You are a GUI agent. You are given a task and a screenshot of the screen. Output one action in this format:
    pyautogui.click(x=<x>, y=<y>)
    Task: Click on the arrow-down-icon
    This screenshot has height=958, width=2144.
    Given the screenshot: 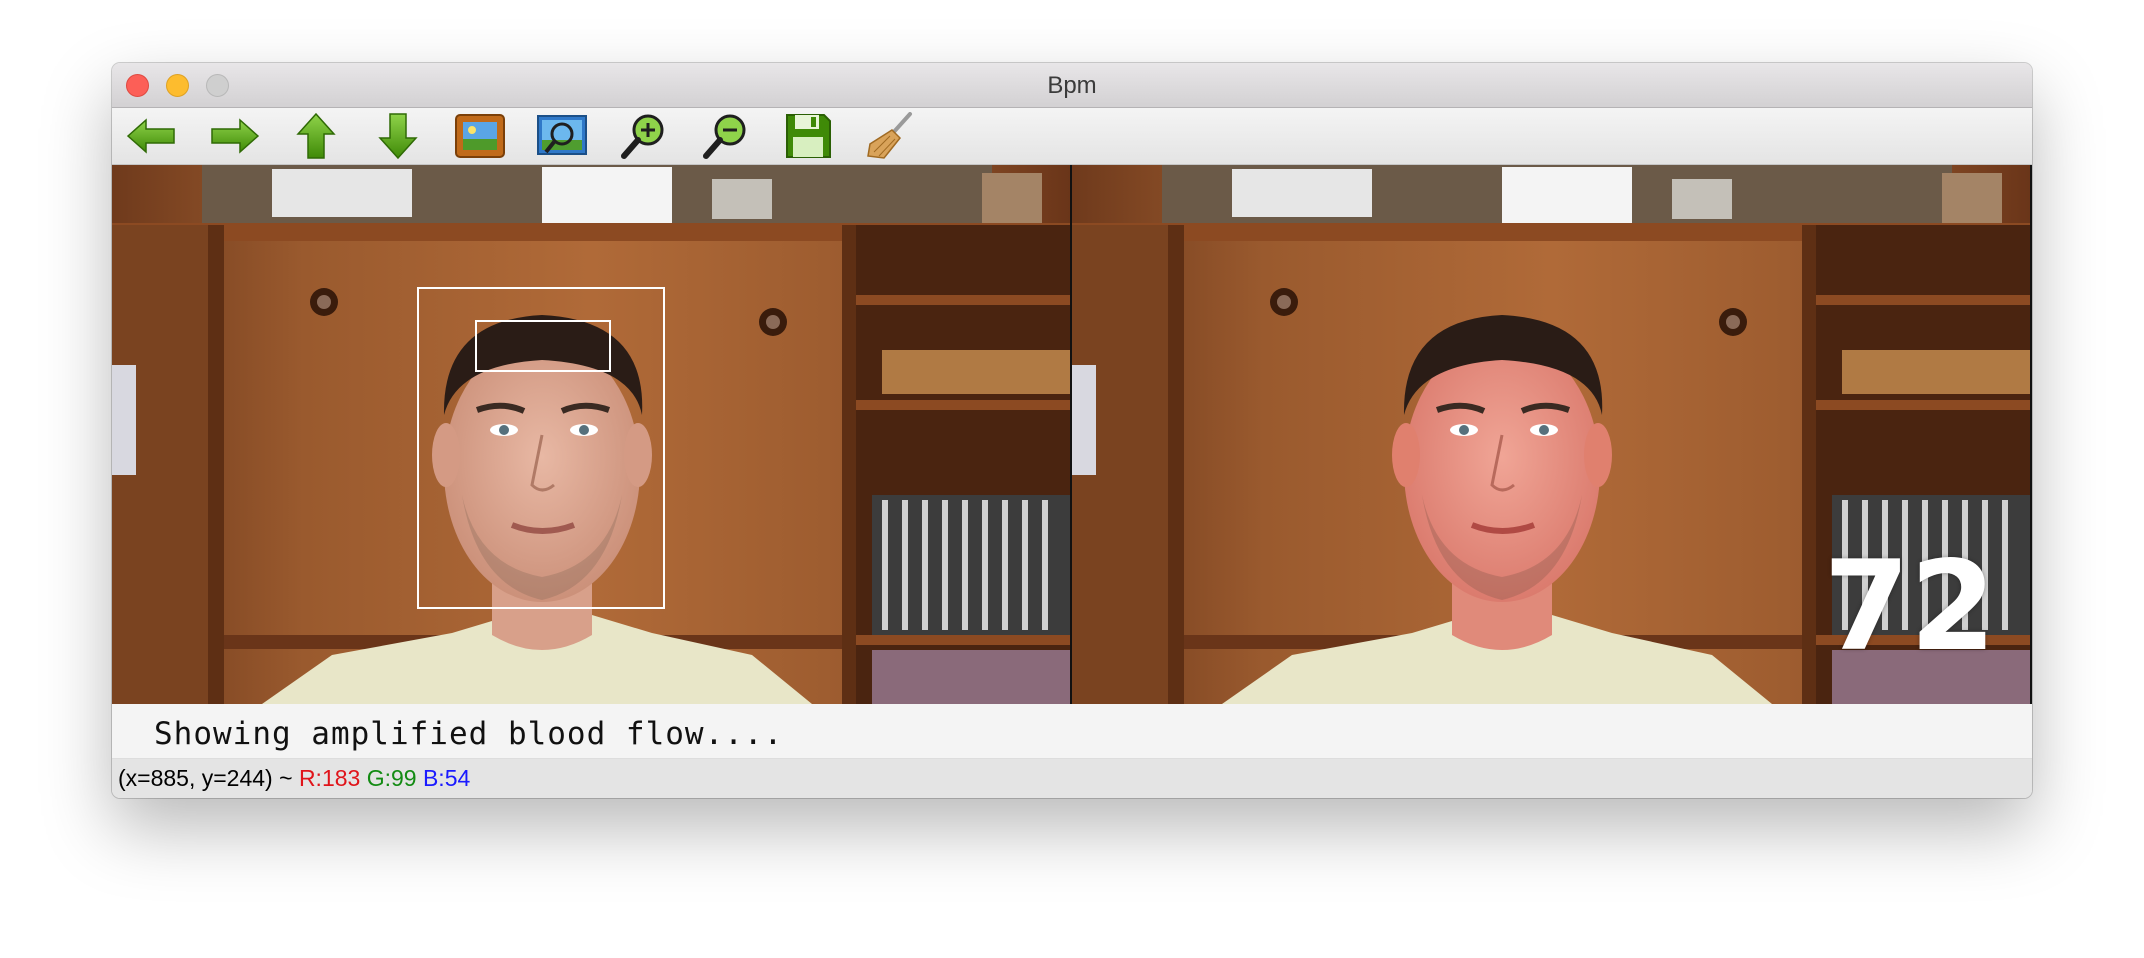 What is the action you would take?
    pyautogui.click(x=398, y=136)
    